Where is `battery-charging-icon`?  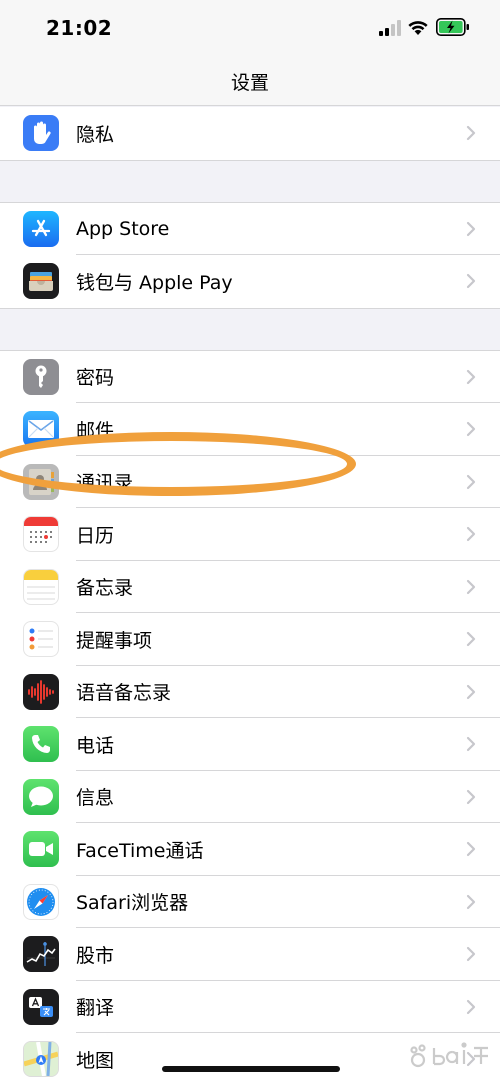
battery-charging-icon is located at coordinates (452, 27).